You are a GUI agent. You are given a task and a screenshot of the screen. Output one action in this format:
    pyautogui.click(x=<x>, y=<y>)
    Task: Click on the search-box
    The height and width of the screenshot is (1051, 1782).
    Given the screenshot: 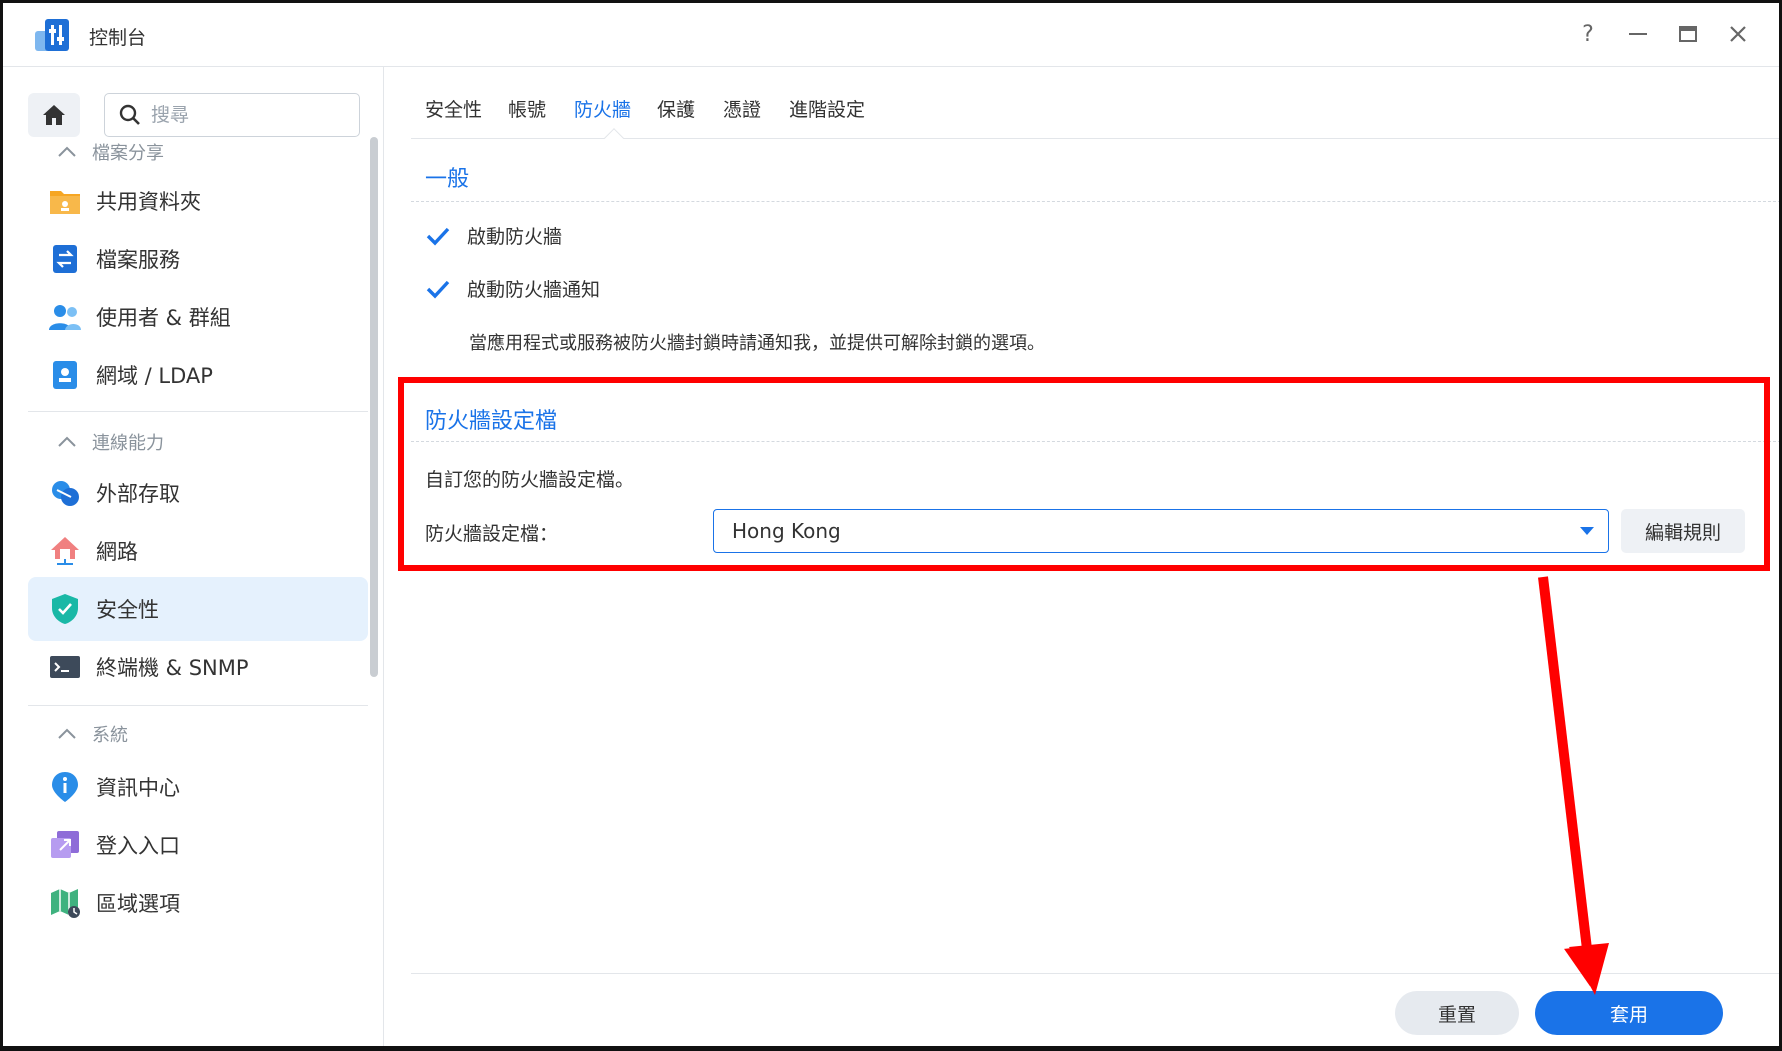 What is the action you would take?
    pyautogui.click(x=232, y=115)
    